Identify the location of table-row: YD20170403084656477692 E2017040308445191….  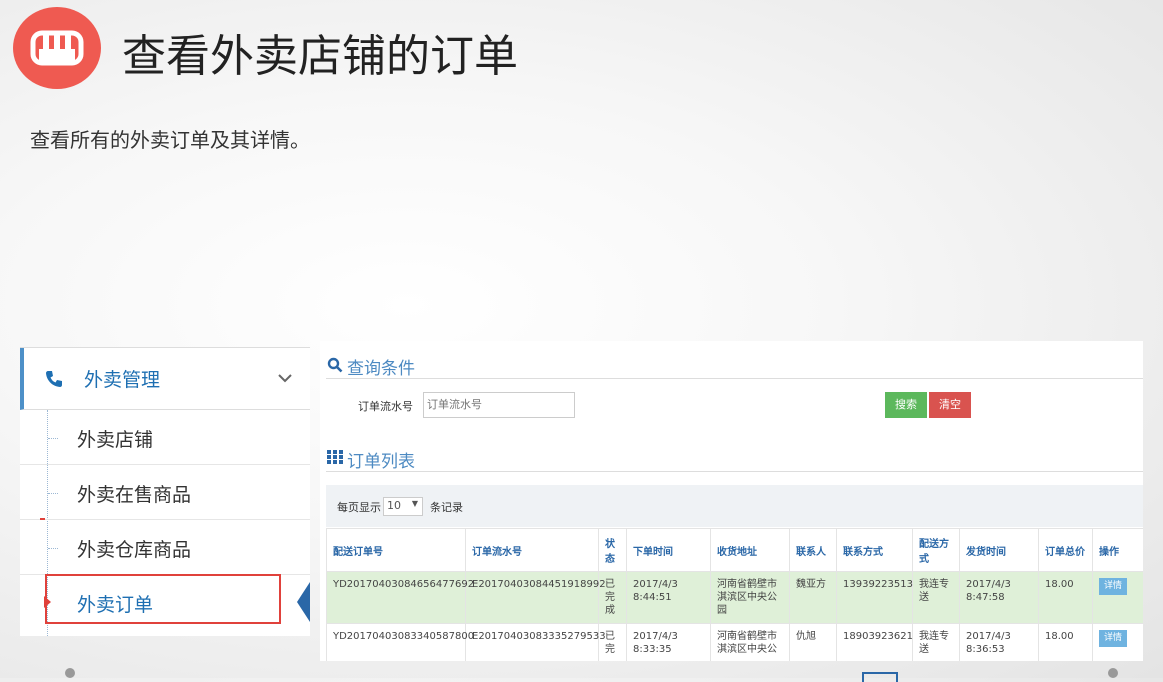
(734, 597).